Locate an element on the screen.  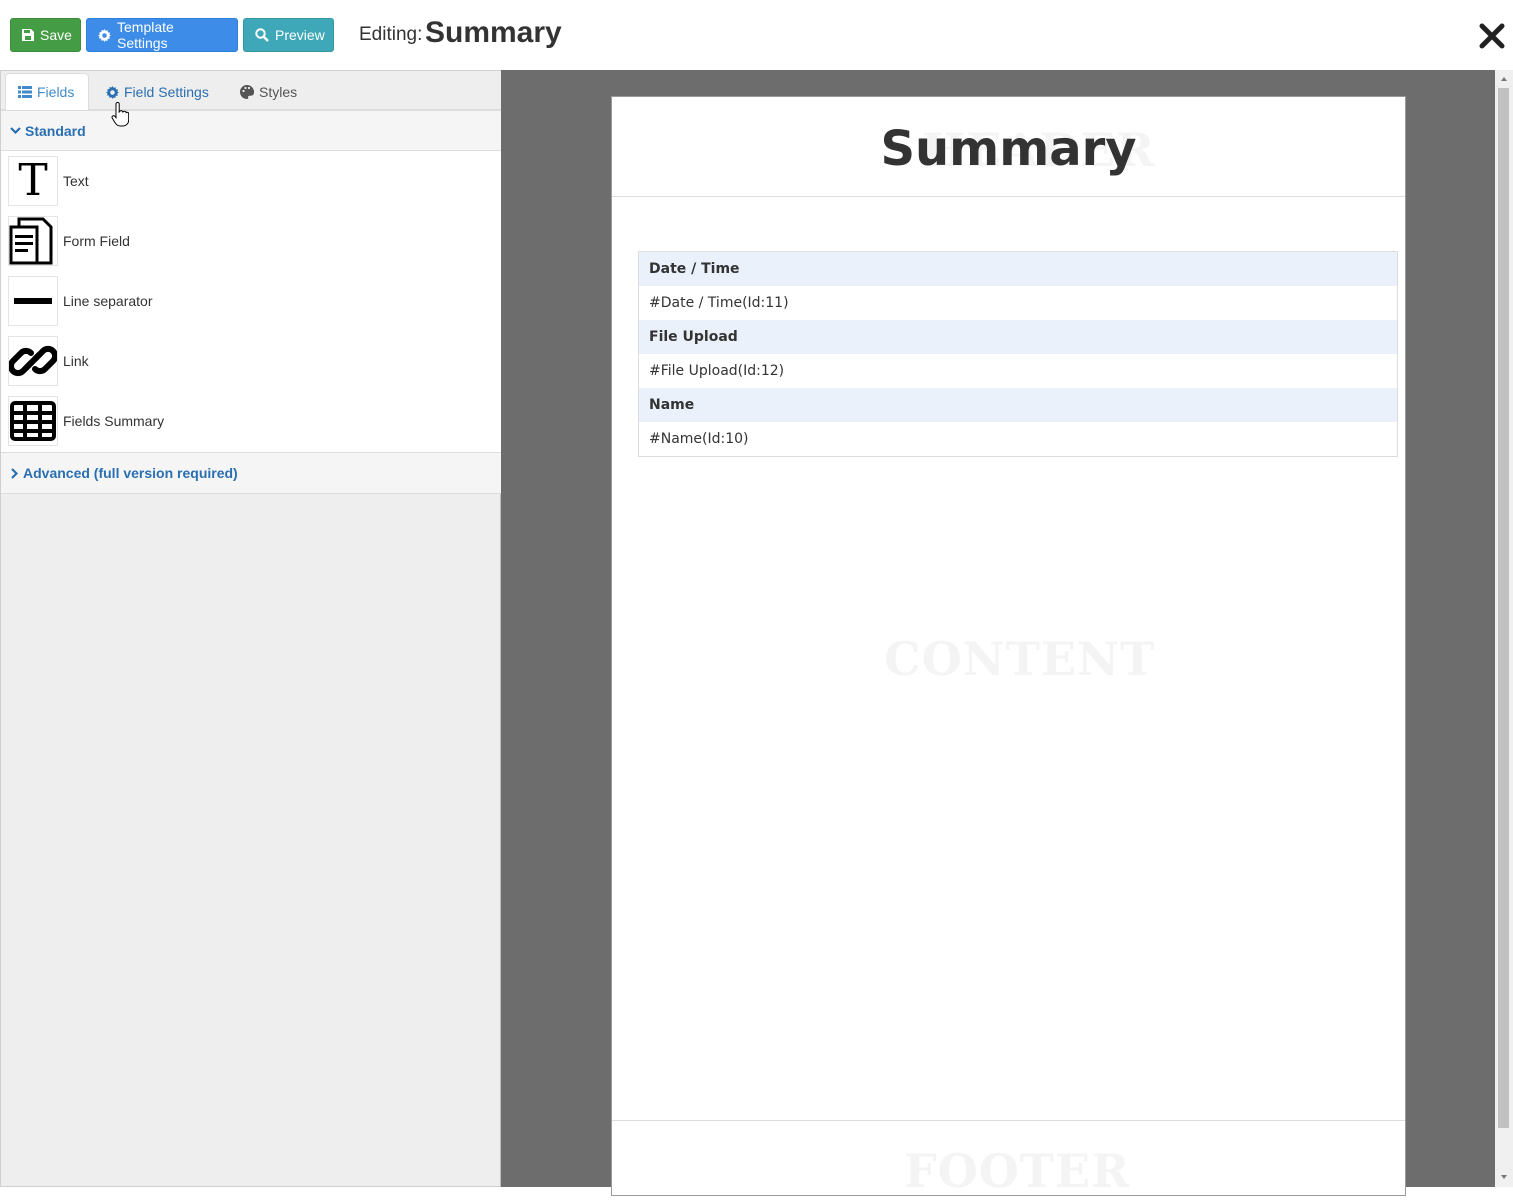
vertical-scrollbar is located at coordinates (1504, 628).